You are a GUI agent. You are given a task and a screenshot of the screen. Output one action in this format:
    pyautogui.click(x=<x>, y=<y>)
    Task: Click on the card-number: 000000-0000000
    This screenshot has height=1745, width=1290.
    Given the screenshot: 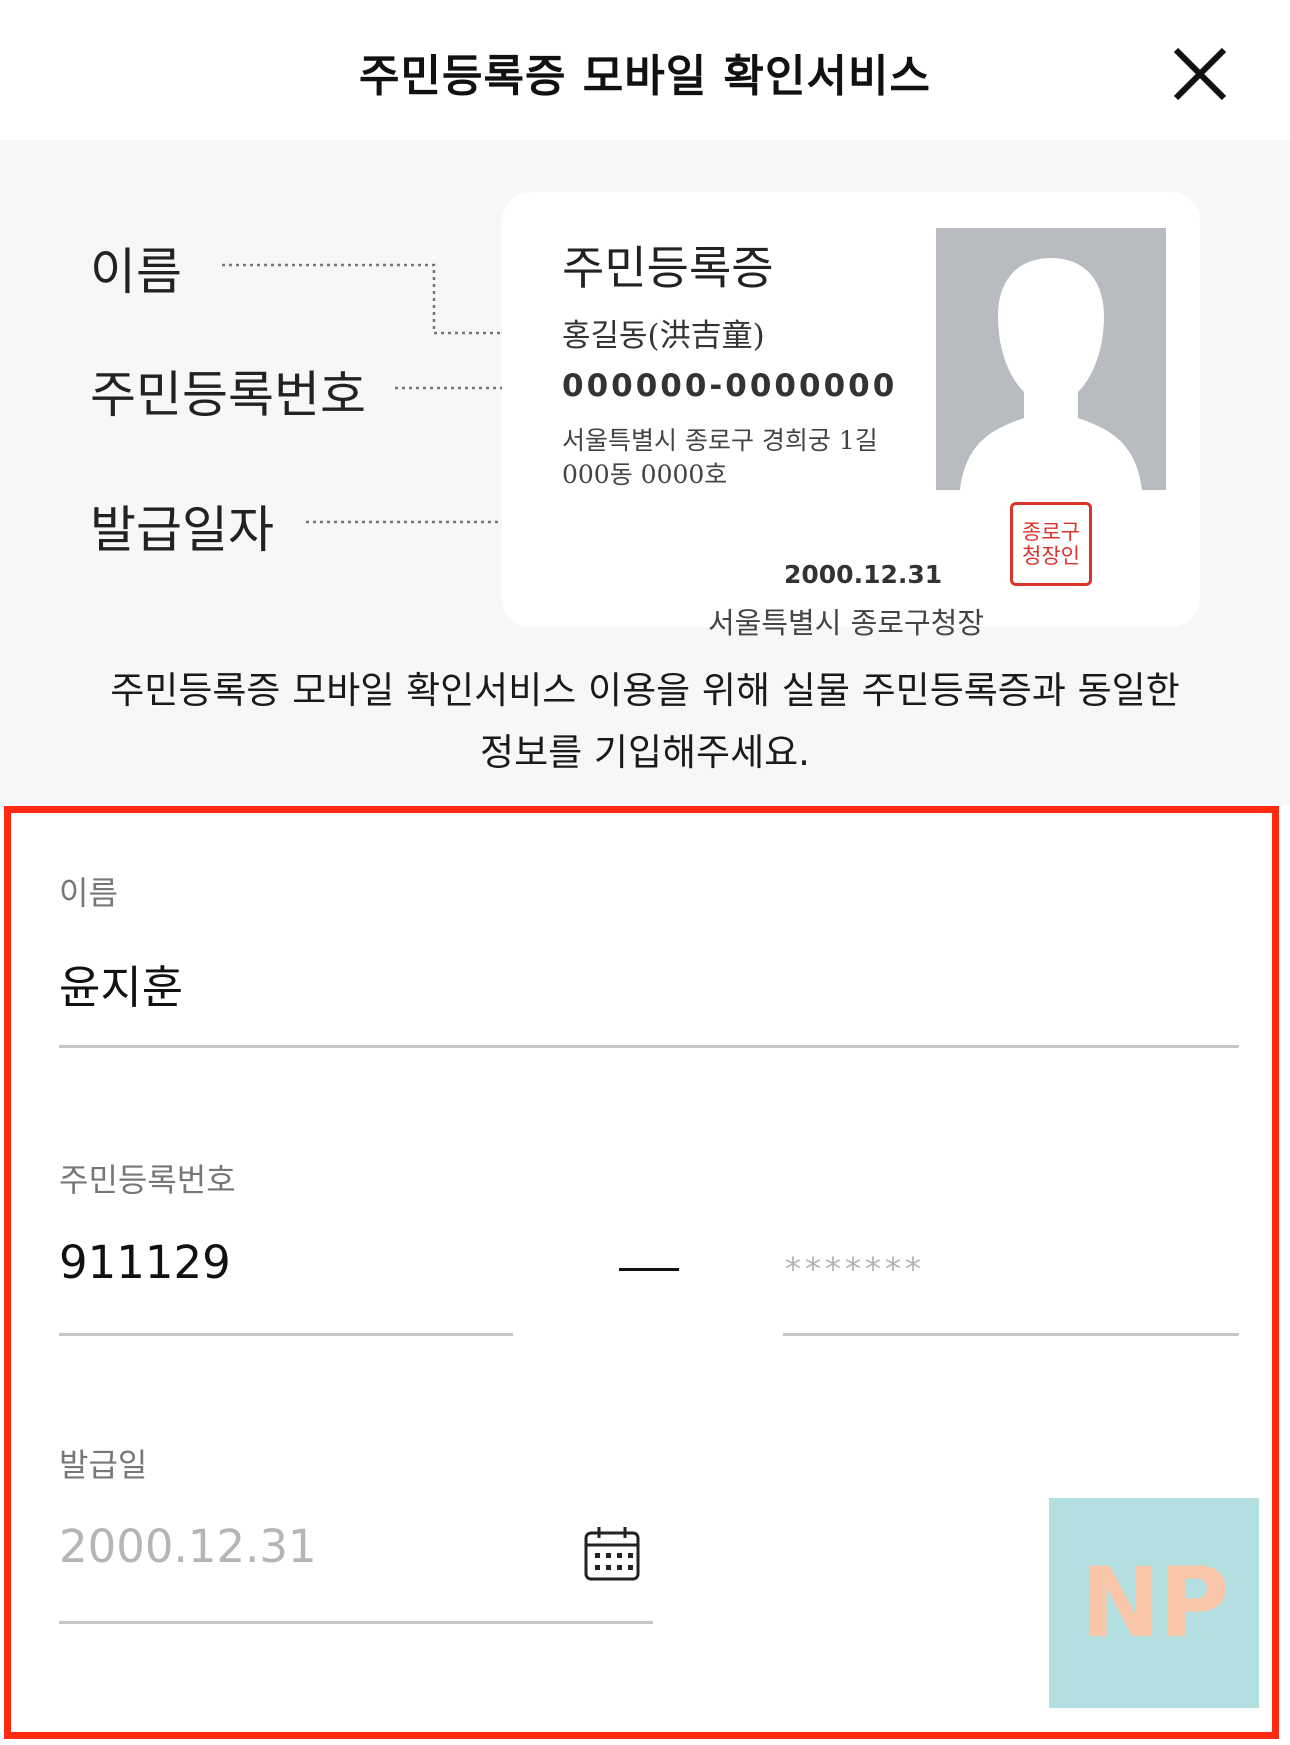 What is the action you would take?
    pyautogui.click(x=730, y=386)
    